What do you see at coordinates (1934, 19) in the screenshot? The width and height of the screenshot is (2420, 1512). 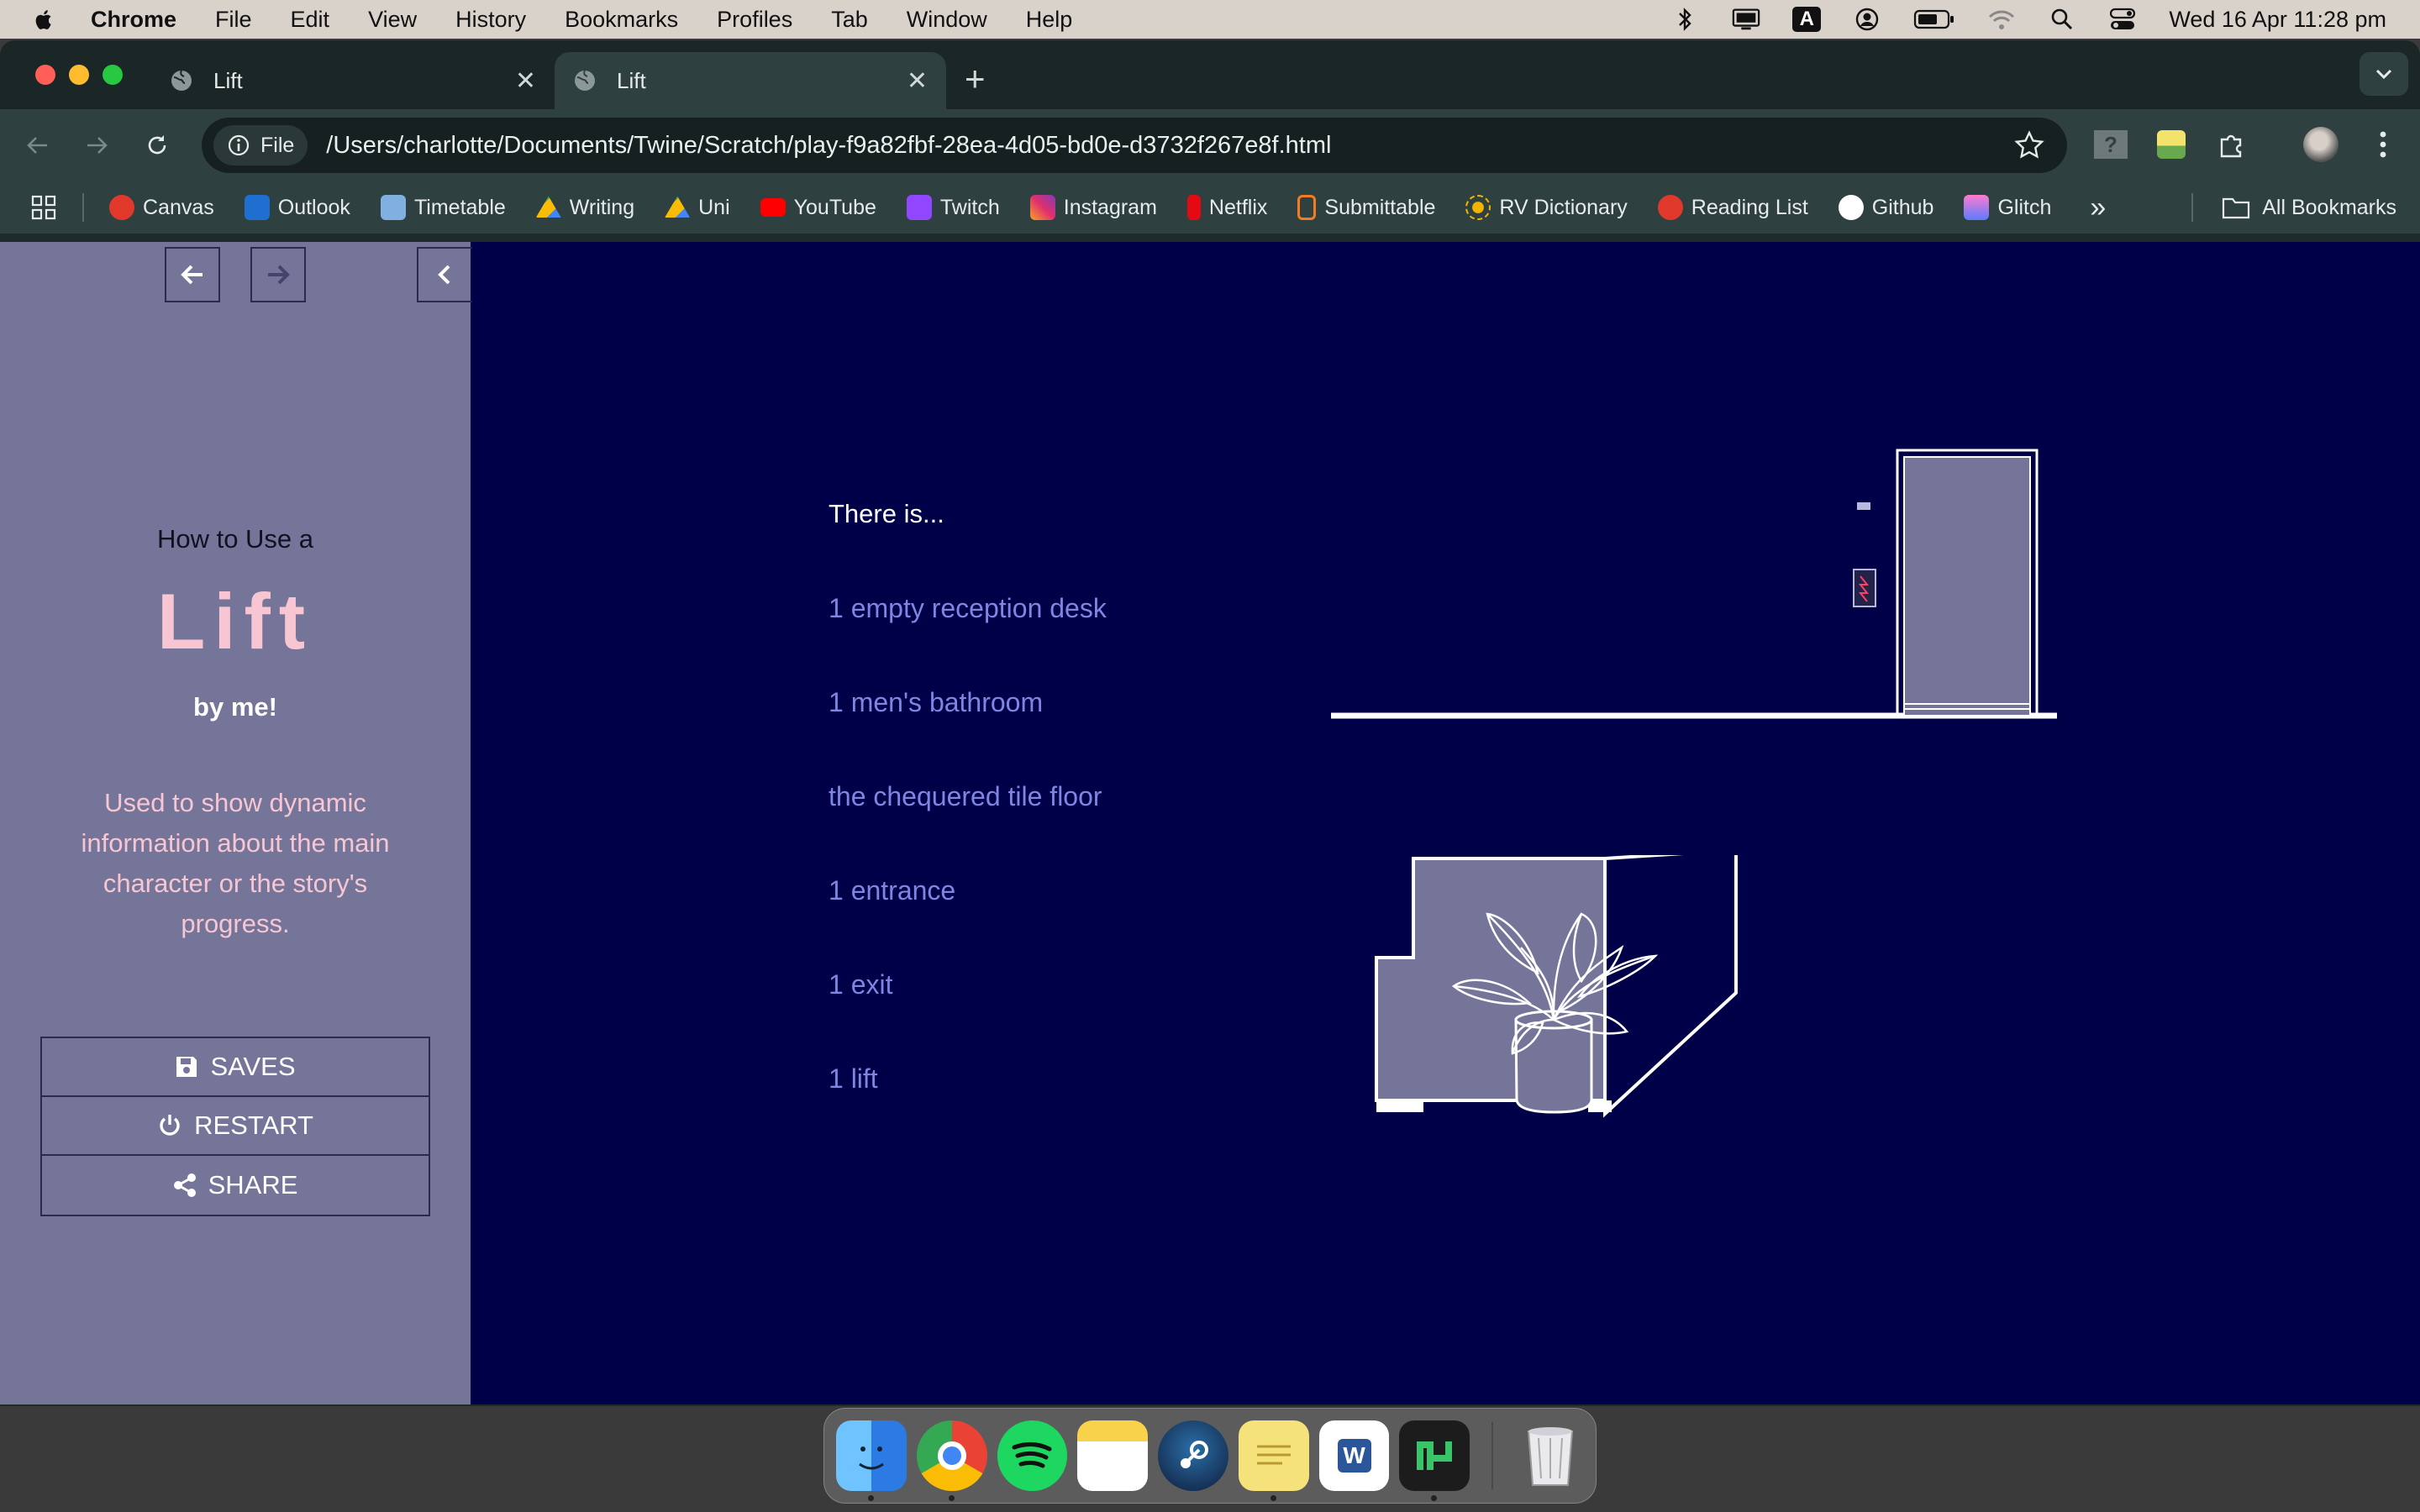 I see `battery-icon` at bounding box center [1934, 19].